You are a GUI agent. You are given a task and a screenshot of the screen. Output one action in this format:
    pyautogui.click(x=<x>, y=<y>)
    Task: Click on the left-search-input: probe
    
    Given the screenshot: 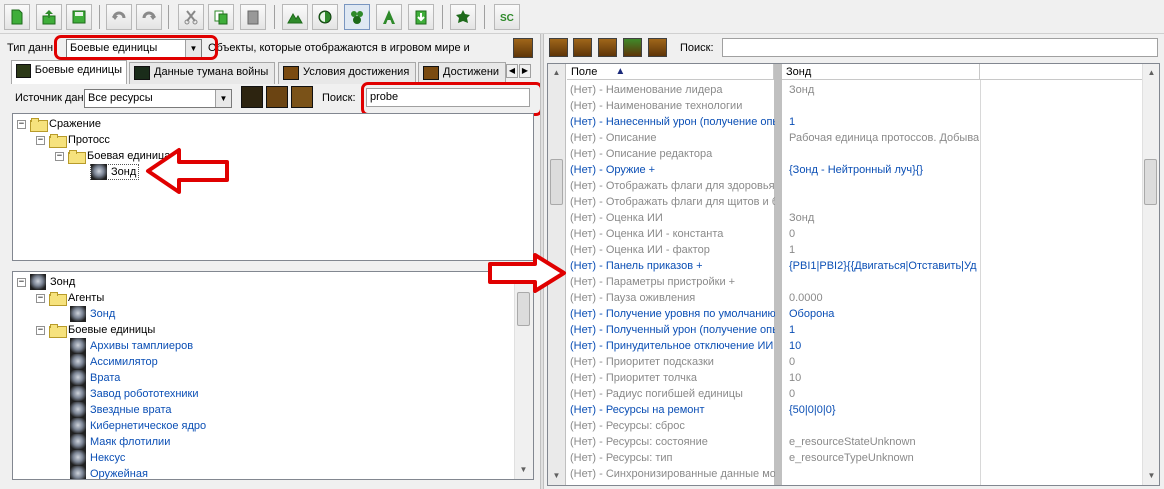 What is the action you would take?
    pyautogui.click(x=448, y=97)
    